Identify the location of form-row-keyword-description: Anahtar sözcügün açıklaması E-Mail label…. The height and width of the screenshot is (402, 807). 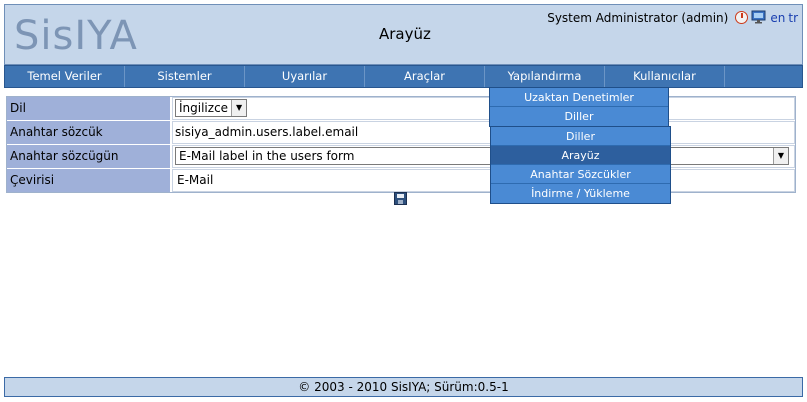
(401, 165).